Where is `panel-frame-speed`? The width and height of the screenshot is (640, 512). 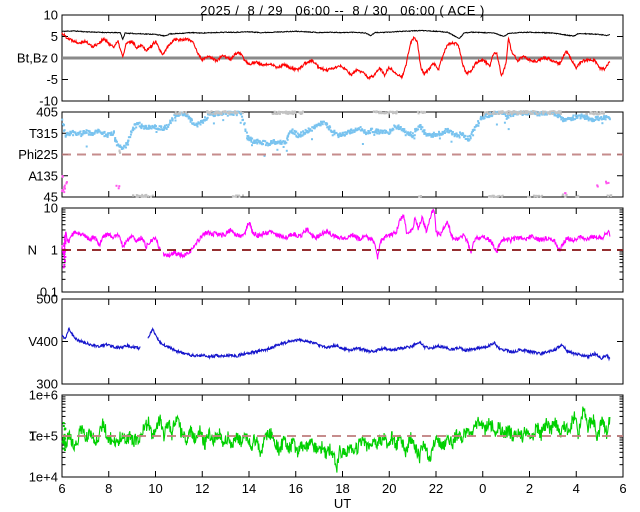
panel-frame-speed is located at coordinates (342, 341).